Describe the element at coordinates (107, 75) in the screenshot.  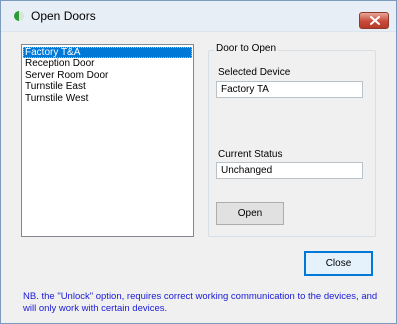
I see `device-list-item: Server Room Door` at that location.